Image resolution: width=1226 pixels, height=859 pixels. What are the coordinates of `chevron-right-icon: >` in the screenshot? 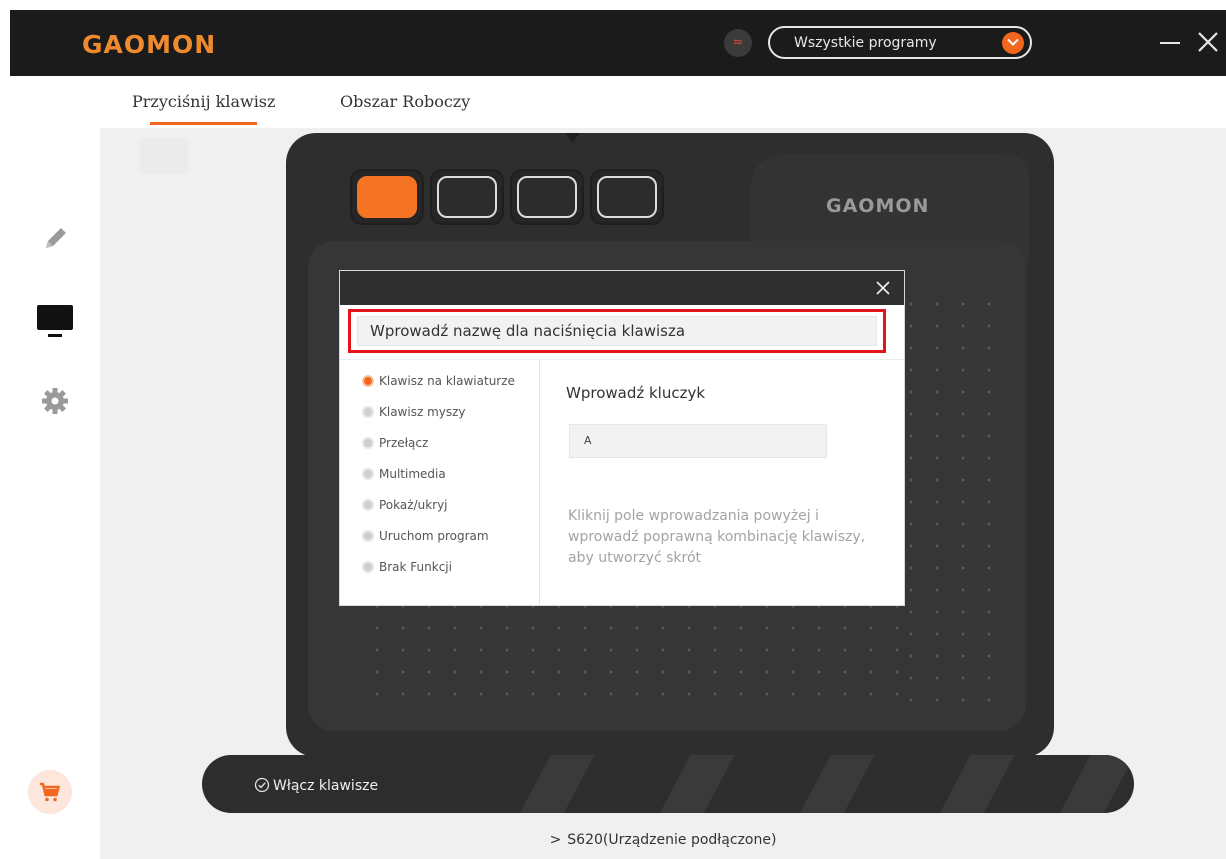 It's located at (555, 840).